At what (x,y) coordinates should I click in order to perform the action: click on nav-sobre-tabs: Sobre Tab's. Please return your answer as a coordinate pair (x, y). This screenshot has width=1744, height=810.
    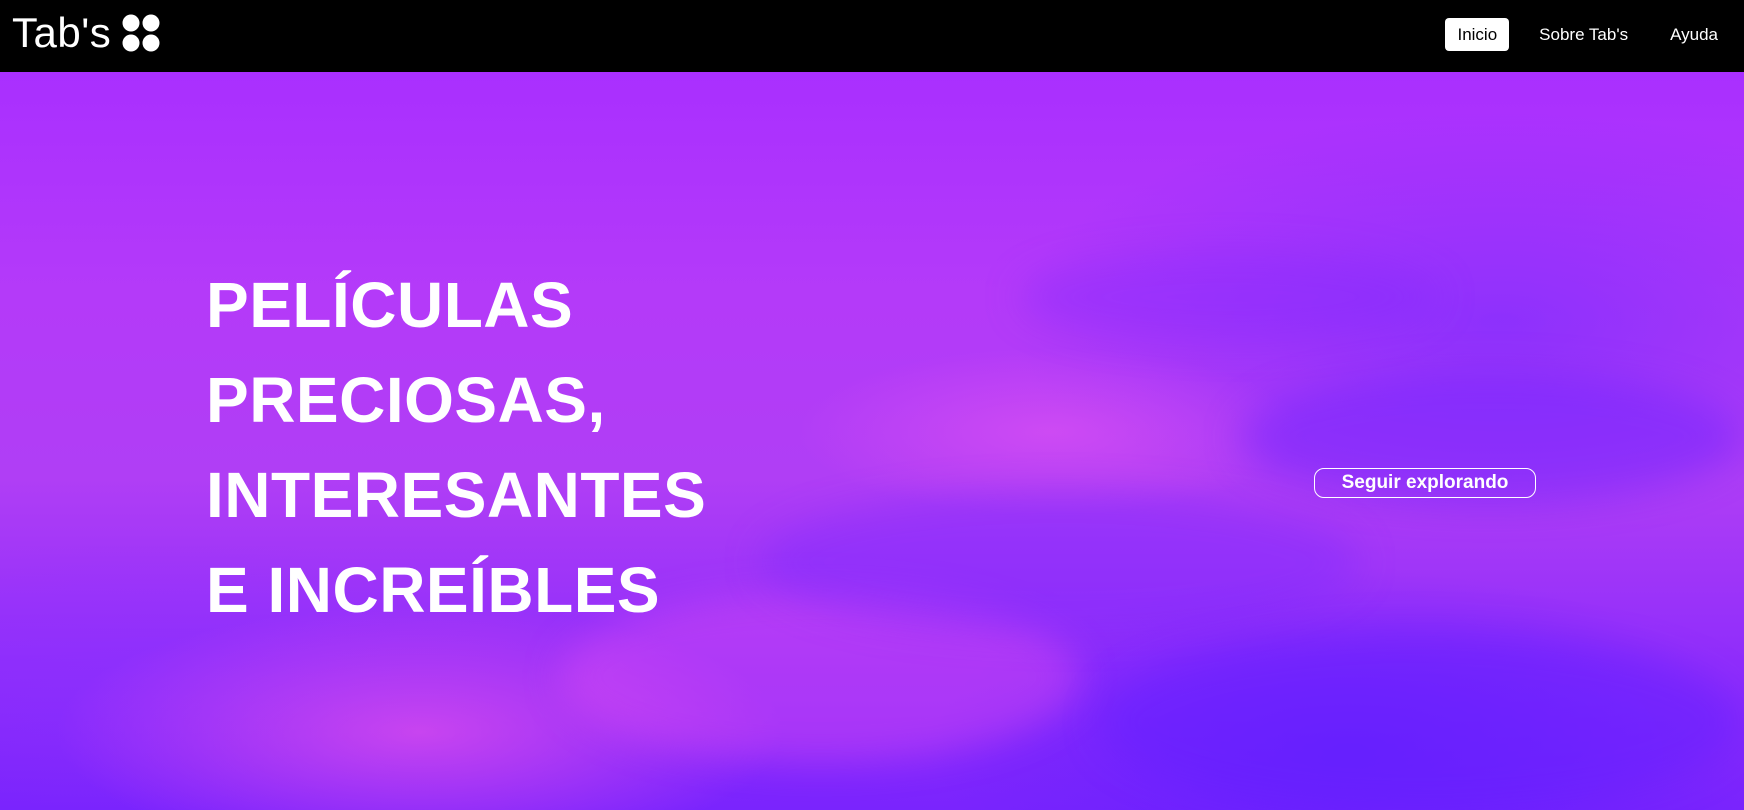
    Looking at the image, I should click on (1583, 34).